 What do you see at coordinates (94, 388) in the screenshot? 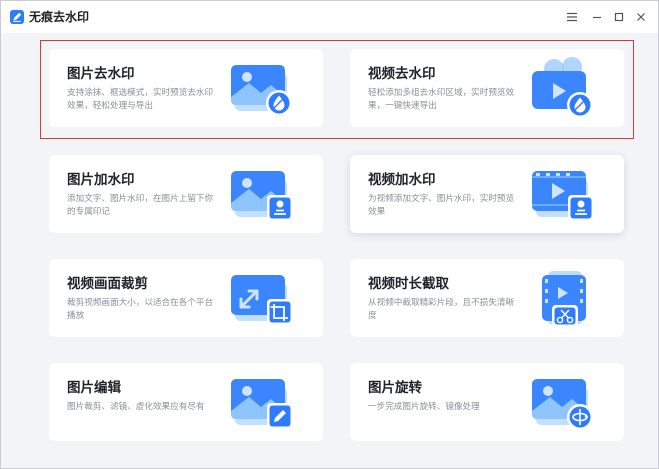
I see `card-title: 图片编辑` at bounding box center [94, 388].